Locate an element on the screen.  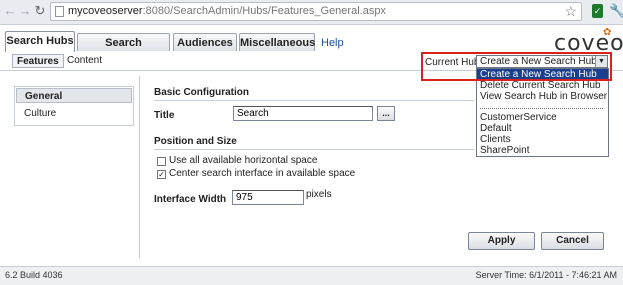
wrench-icon: 🔧 is located at coordinates (616, 11).